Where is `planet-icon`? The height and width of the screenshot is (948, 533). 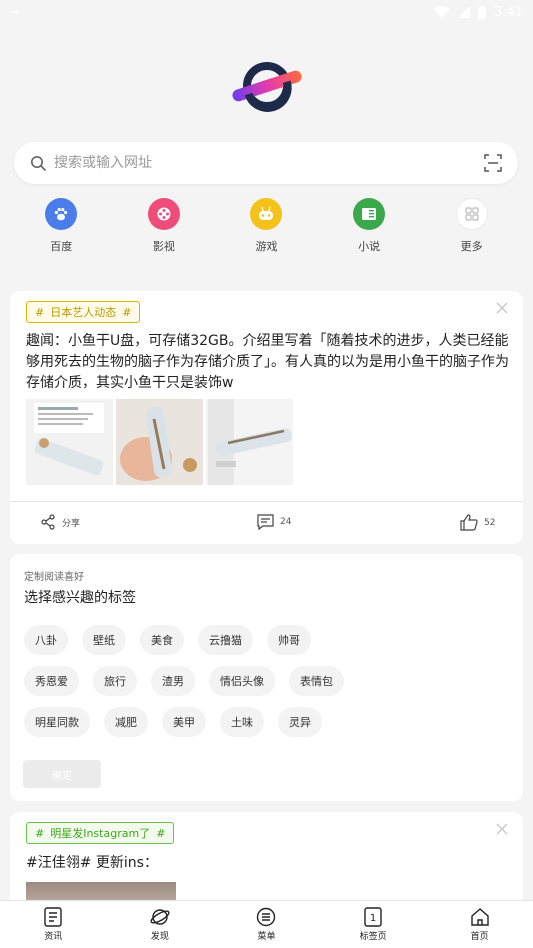 planet-icon is located at coordinates (160, 917).